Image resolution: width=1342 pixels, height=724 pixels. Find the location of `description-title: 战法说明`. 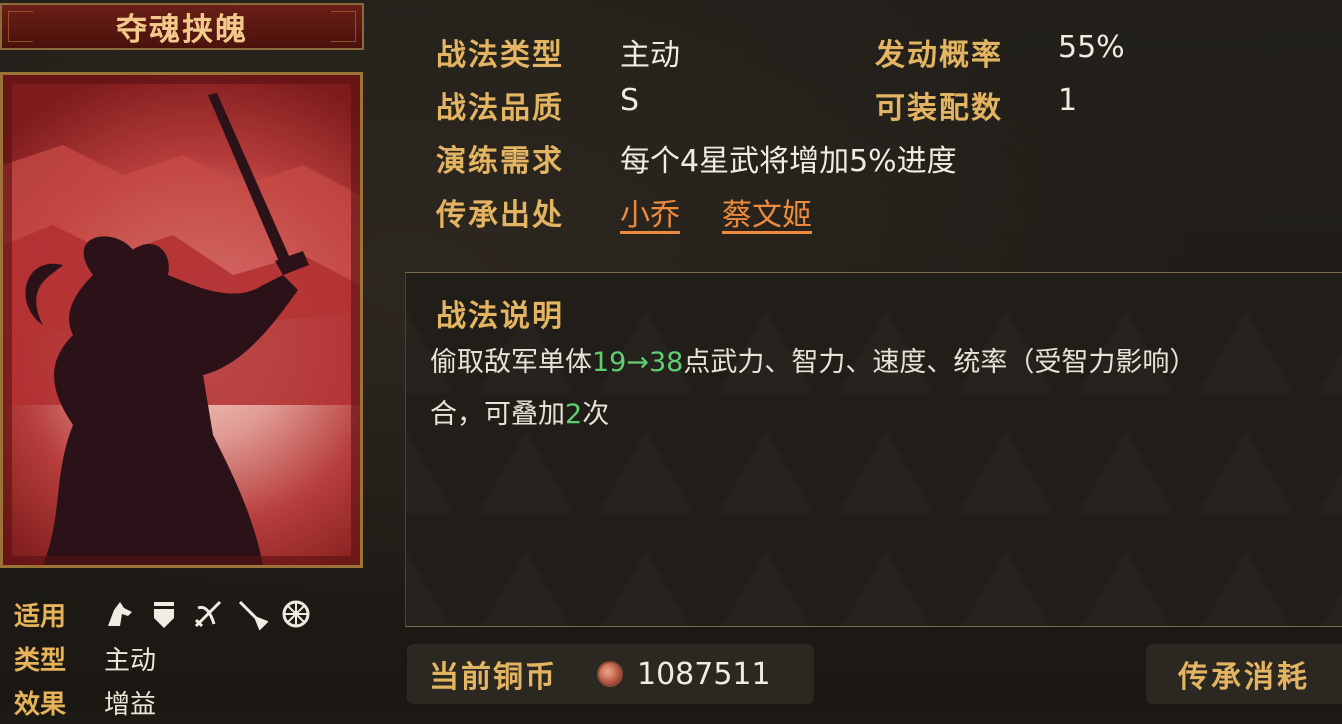

description-title: 战法说明 is located at coordinates (500, 316).